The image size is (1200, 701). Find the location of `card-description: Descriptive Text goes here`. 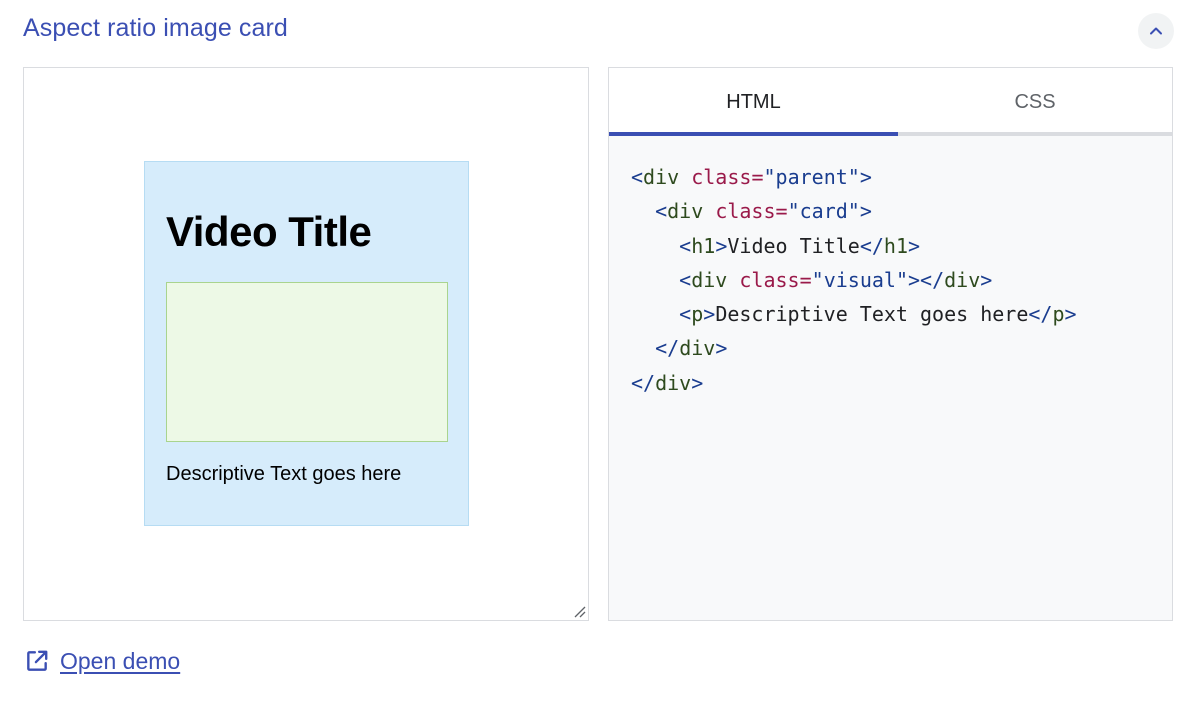

card-description: Descriptive Text goes here is located at coordinates (284, 474).